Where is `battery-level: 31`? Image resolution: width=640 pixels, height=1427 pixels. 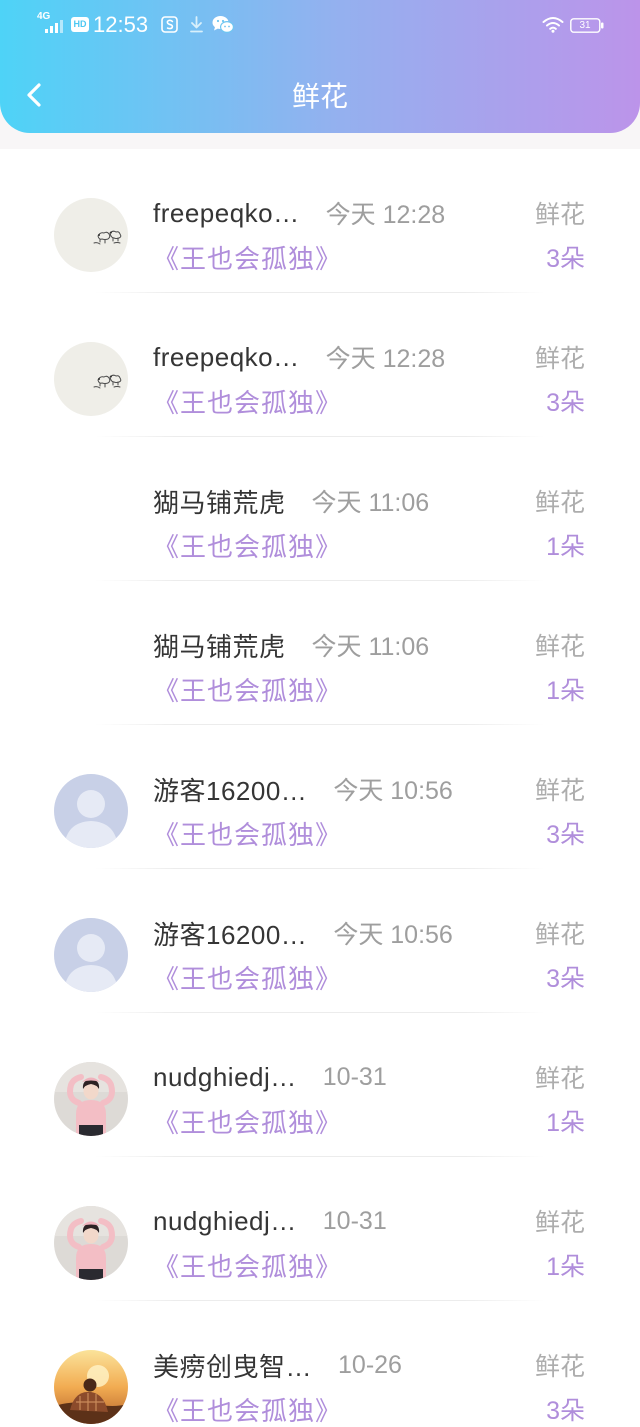
battery-level: 31 is located at coordinates (585, 25).